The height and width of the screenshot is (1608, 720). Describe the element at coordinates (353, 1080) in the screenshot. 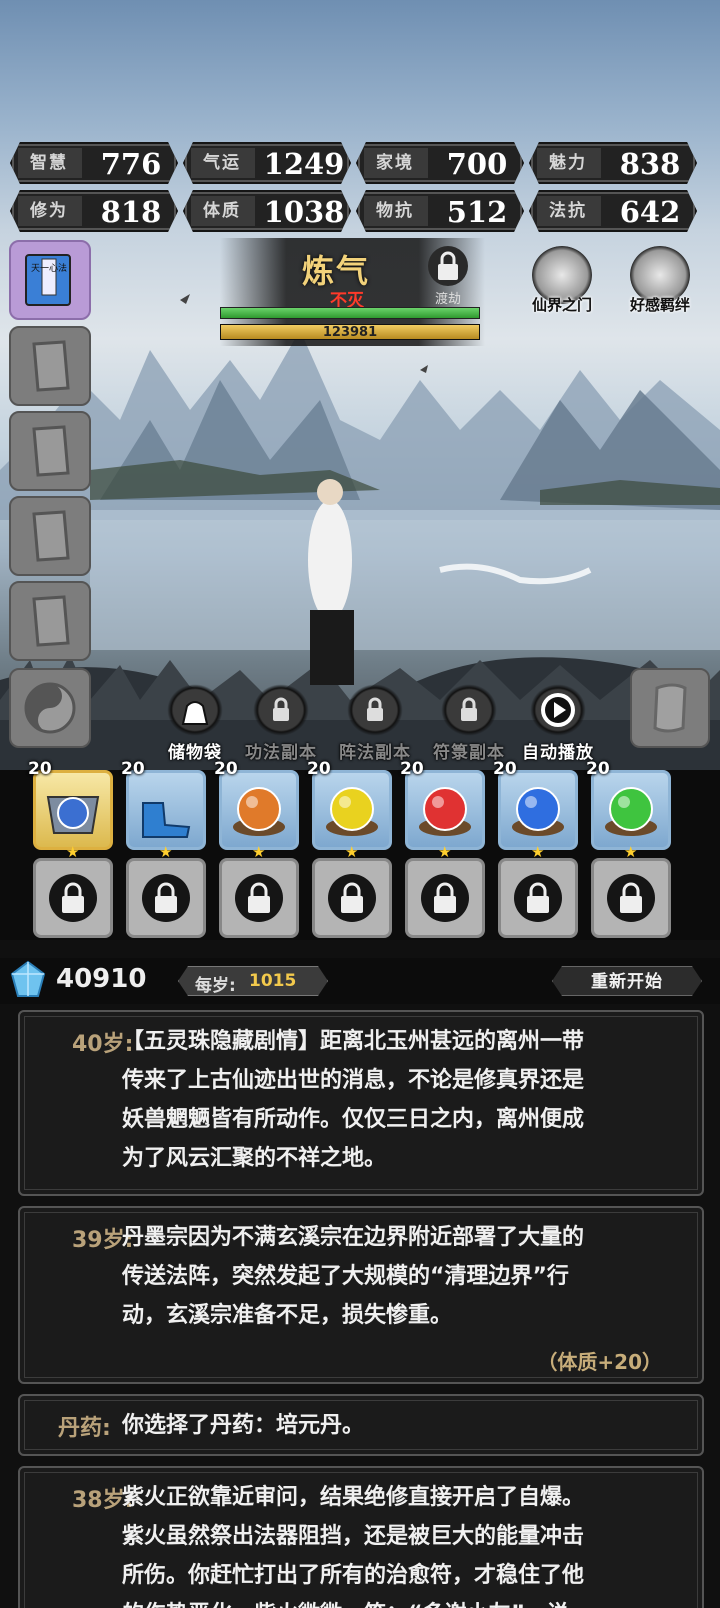

I see `log-line: 传来了上古仙迹出世的消息，不论是修真界还是` at that location.